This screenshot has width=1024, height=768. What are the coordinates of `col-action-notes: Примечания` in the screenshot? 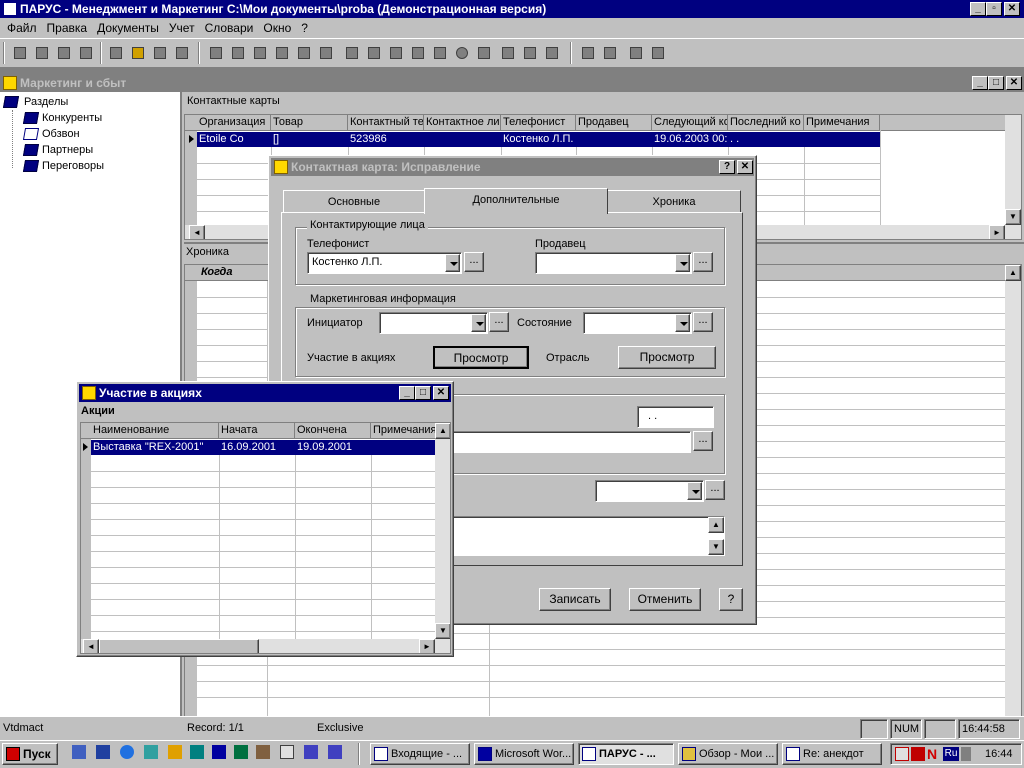 It's located at (403, 431).